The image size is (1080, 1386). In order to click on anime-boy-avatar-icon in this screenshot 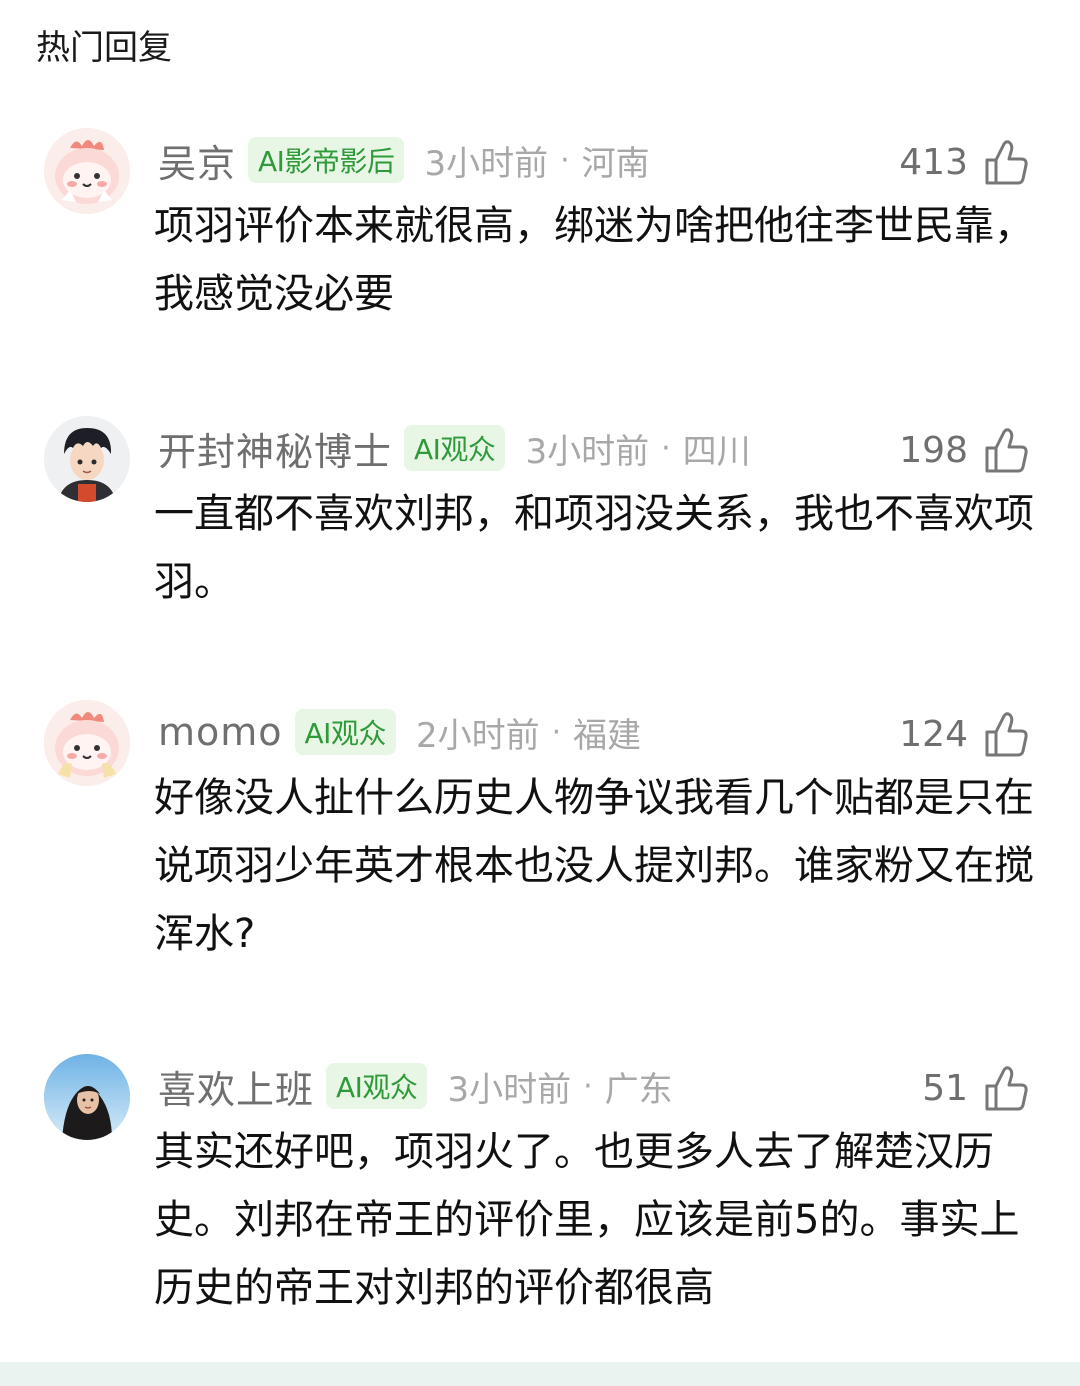, I will do `click(87, 459)`.